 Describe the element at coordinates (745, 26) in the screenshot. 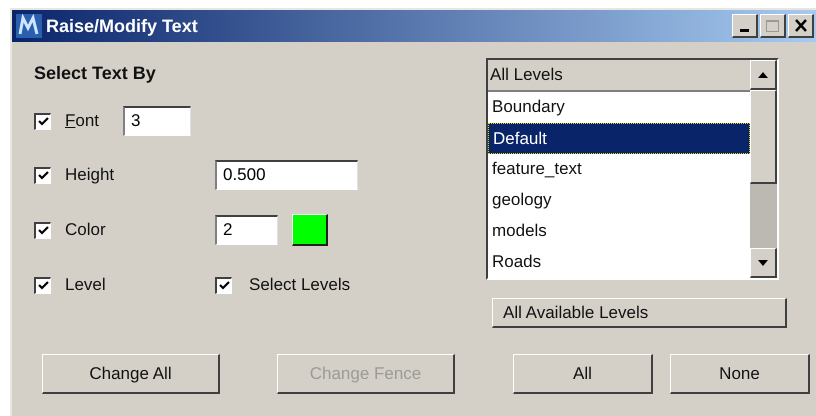

I see `minimize-button` at that location.